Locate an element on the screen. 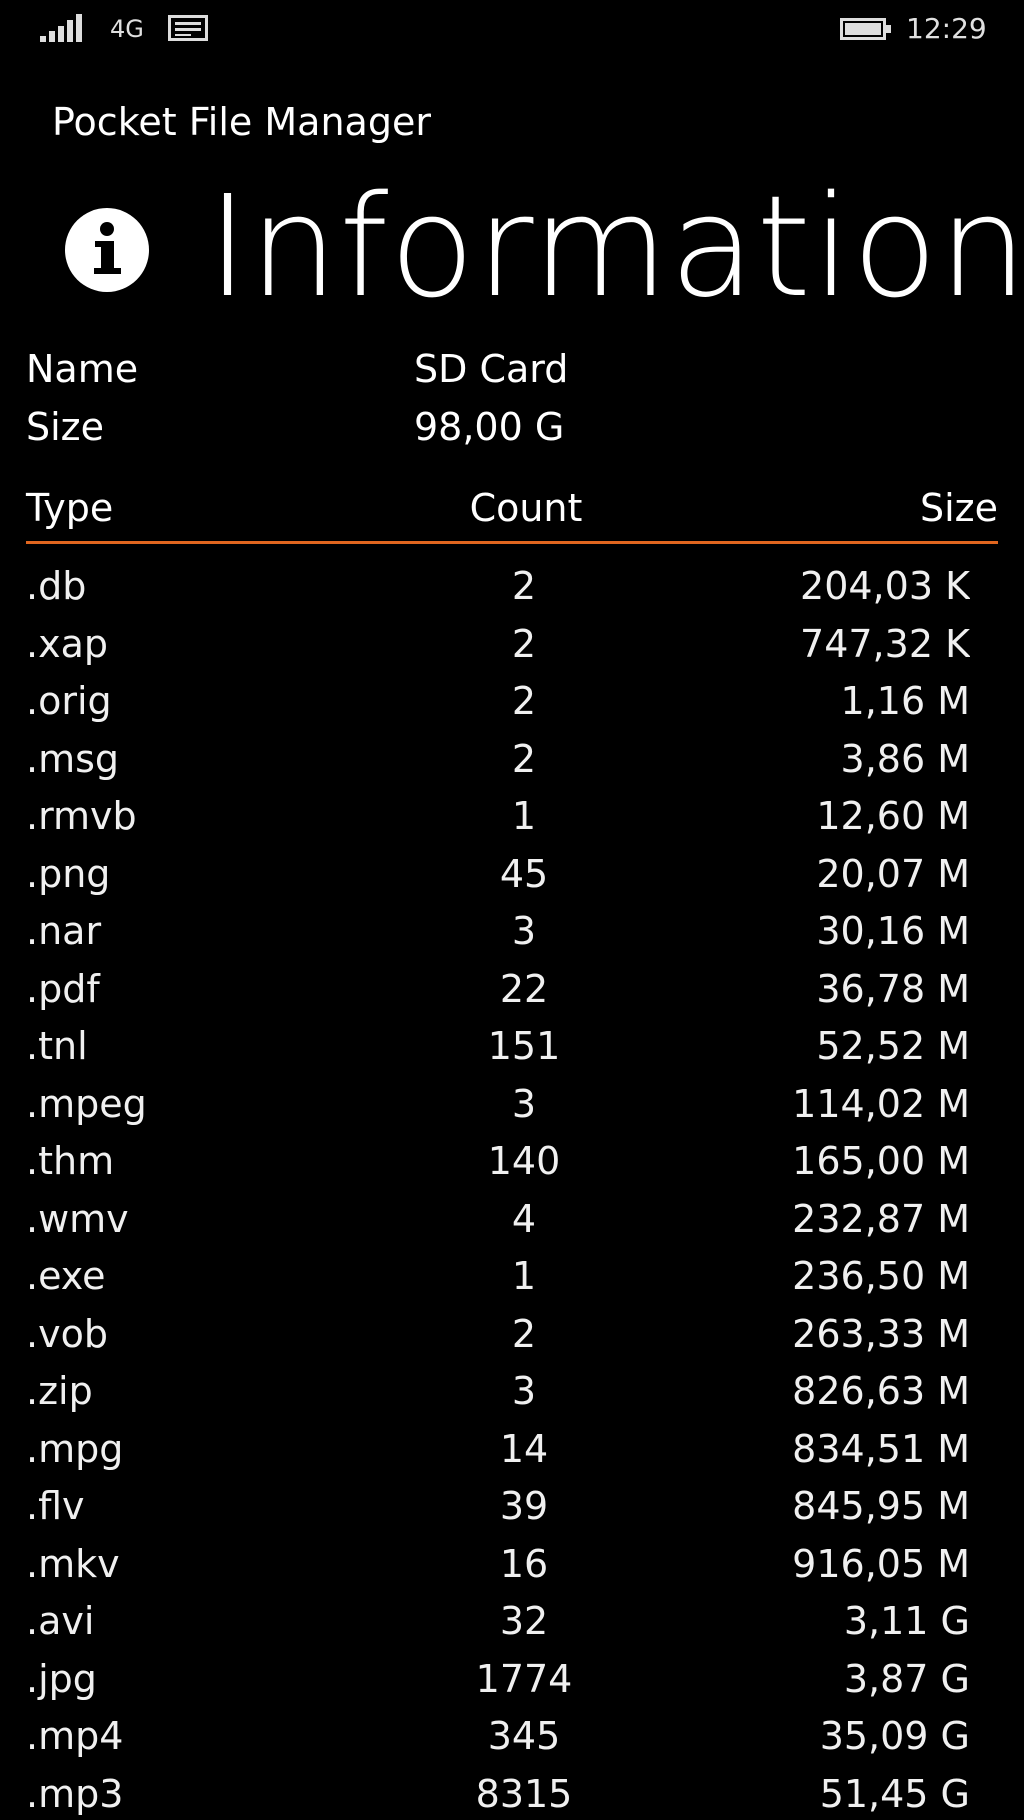  row-type: .avi is located at coordinates (60, 1621).